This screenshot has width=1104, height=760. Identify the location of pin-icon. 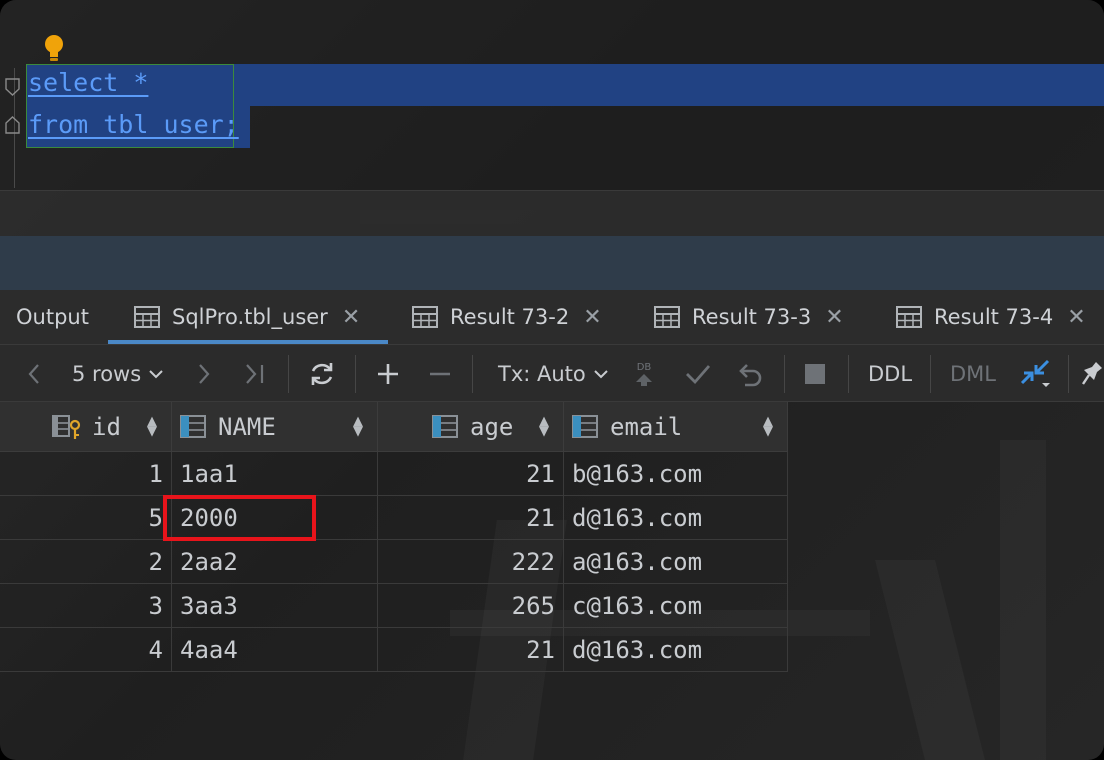
(1092, 373).